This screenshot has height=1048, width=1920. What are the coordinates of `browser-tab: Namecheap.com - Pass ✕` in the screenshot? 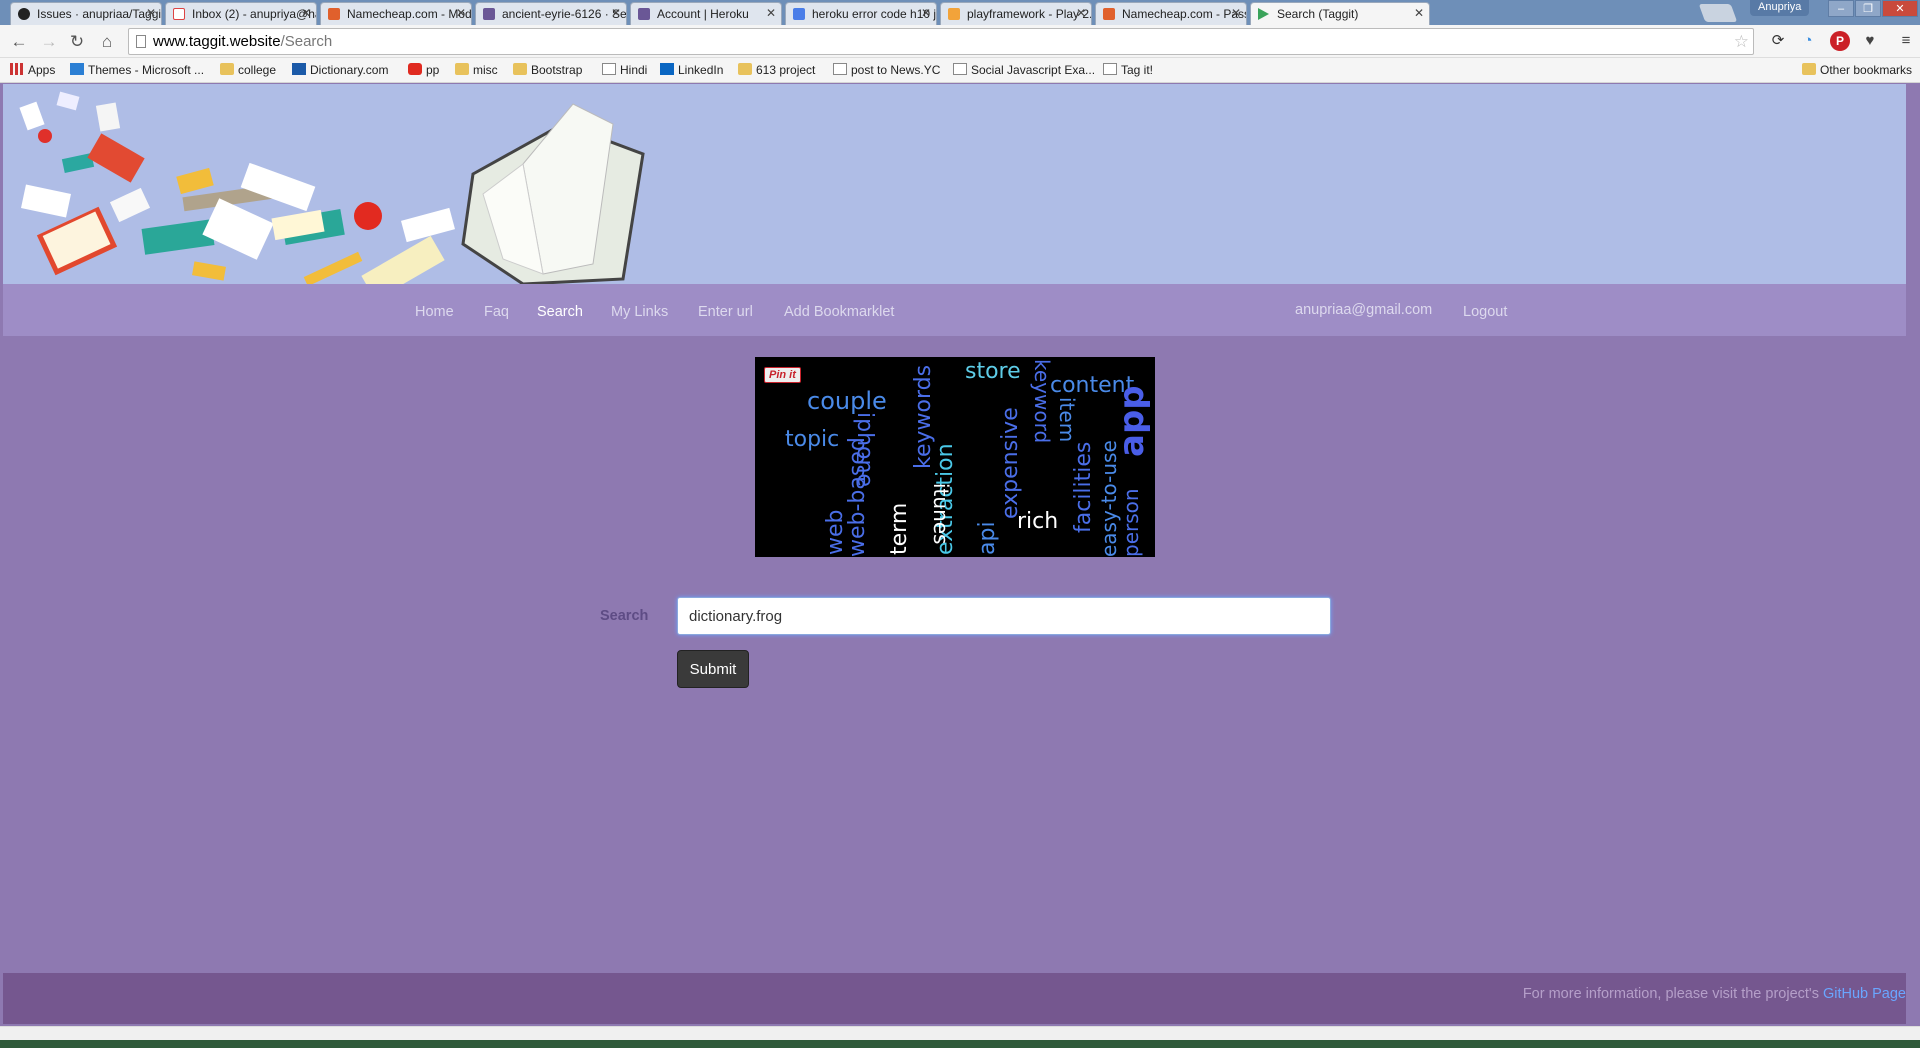 It's located at (1171, 13).